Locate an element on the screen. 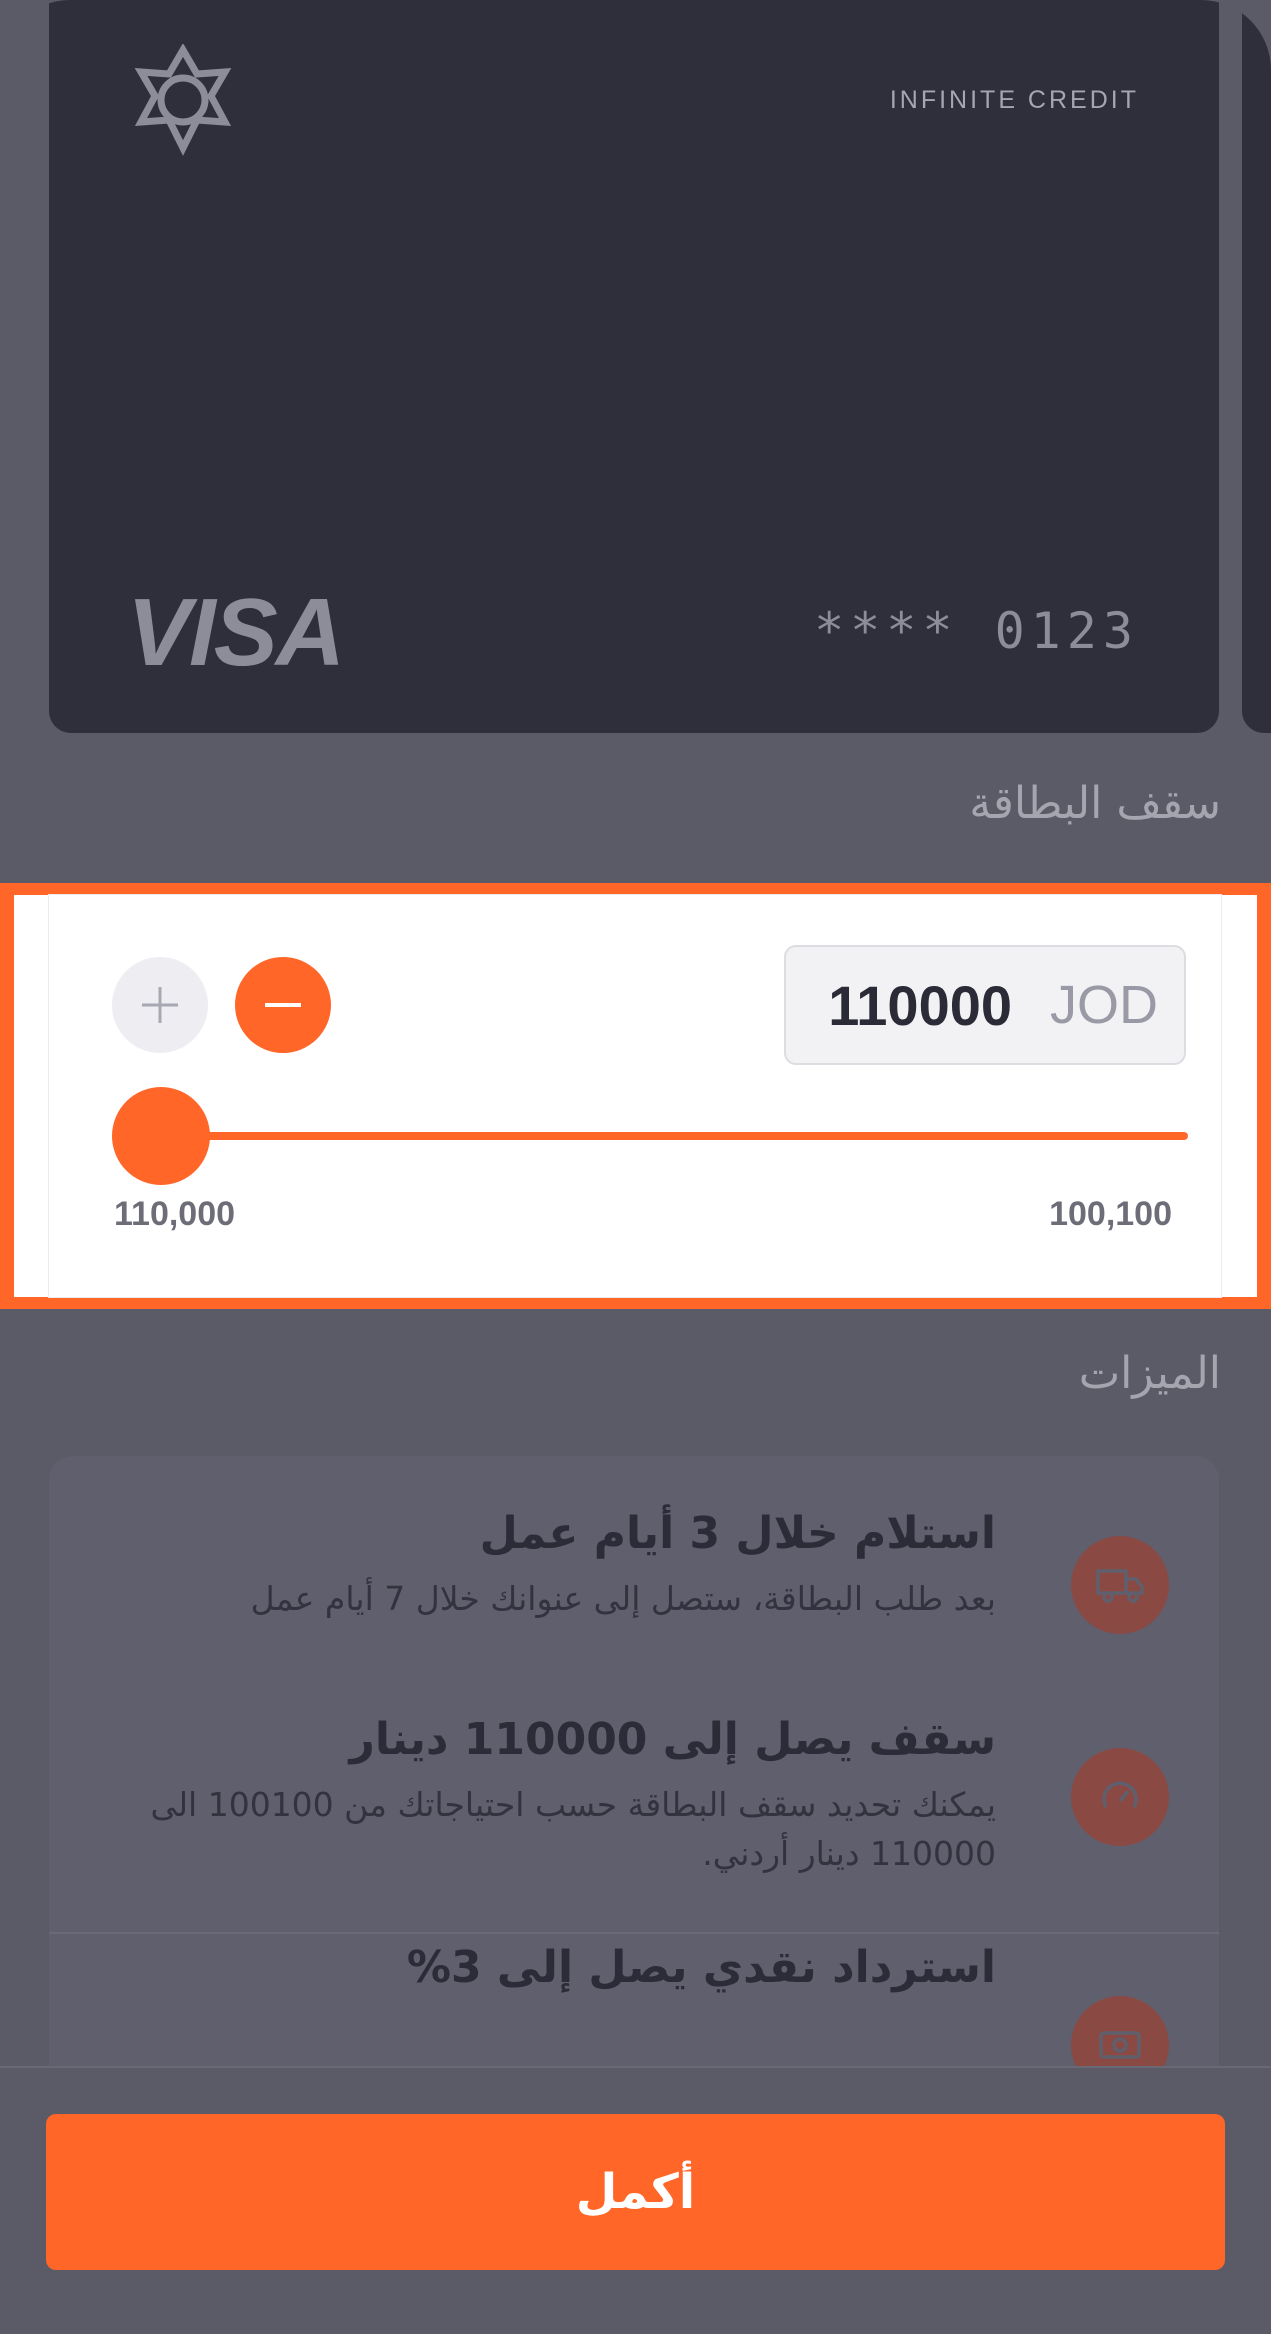  minus-icon is located at coordinates (283, 1005).